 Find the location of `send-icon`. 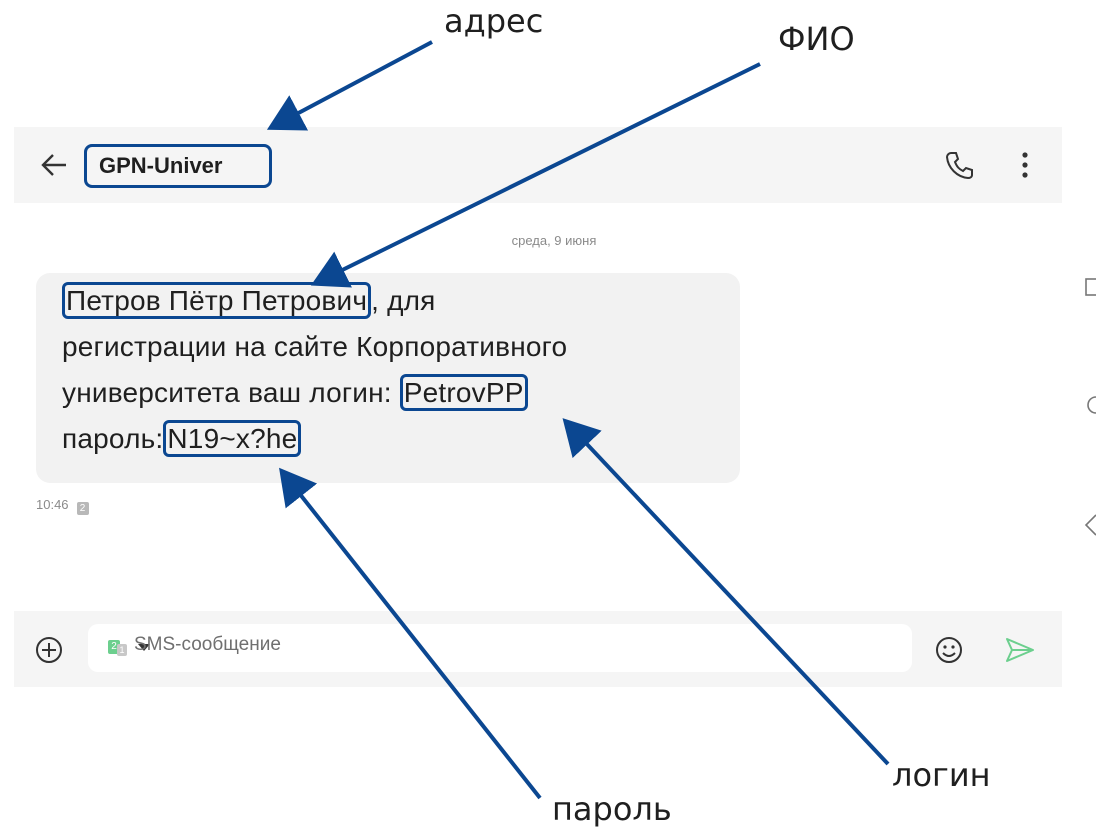

send-icon is located at coordinates (1020, 650).